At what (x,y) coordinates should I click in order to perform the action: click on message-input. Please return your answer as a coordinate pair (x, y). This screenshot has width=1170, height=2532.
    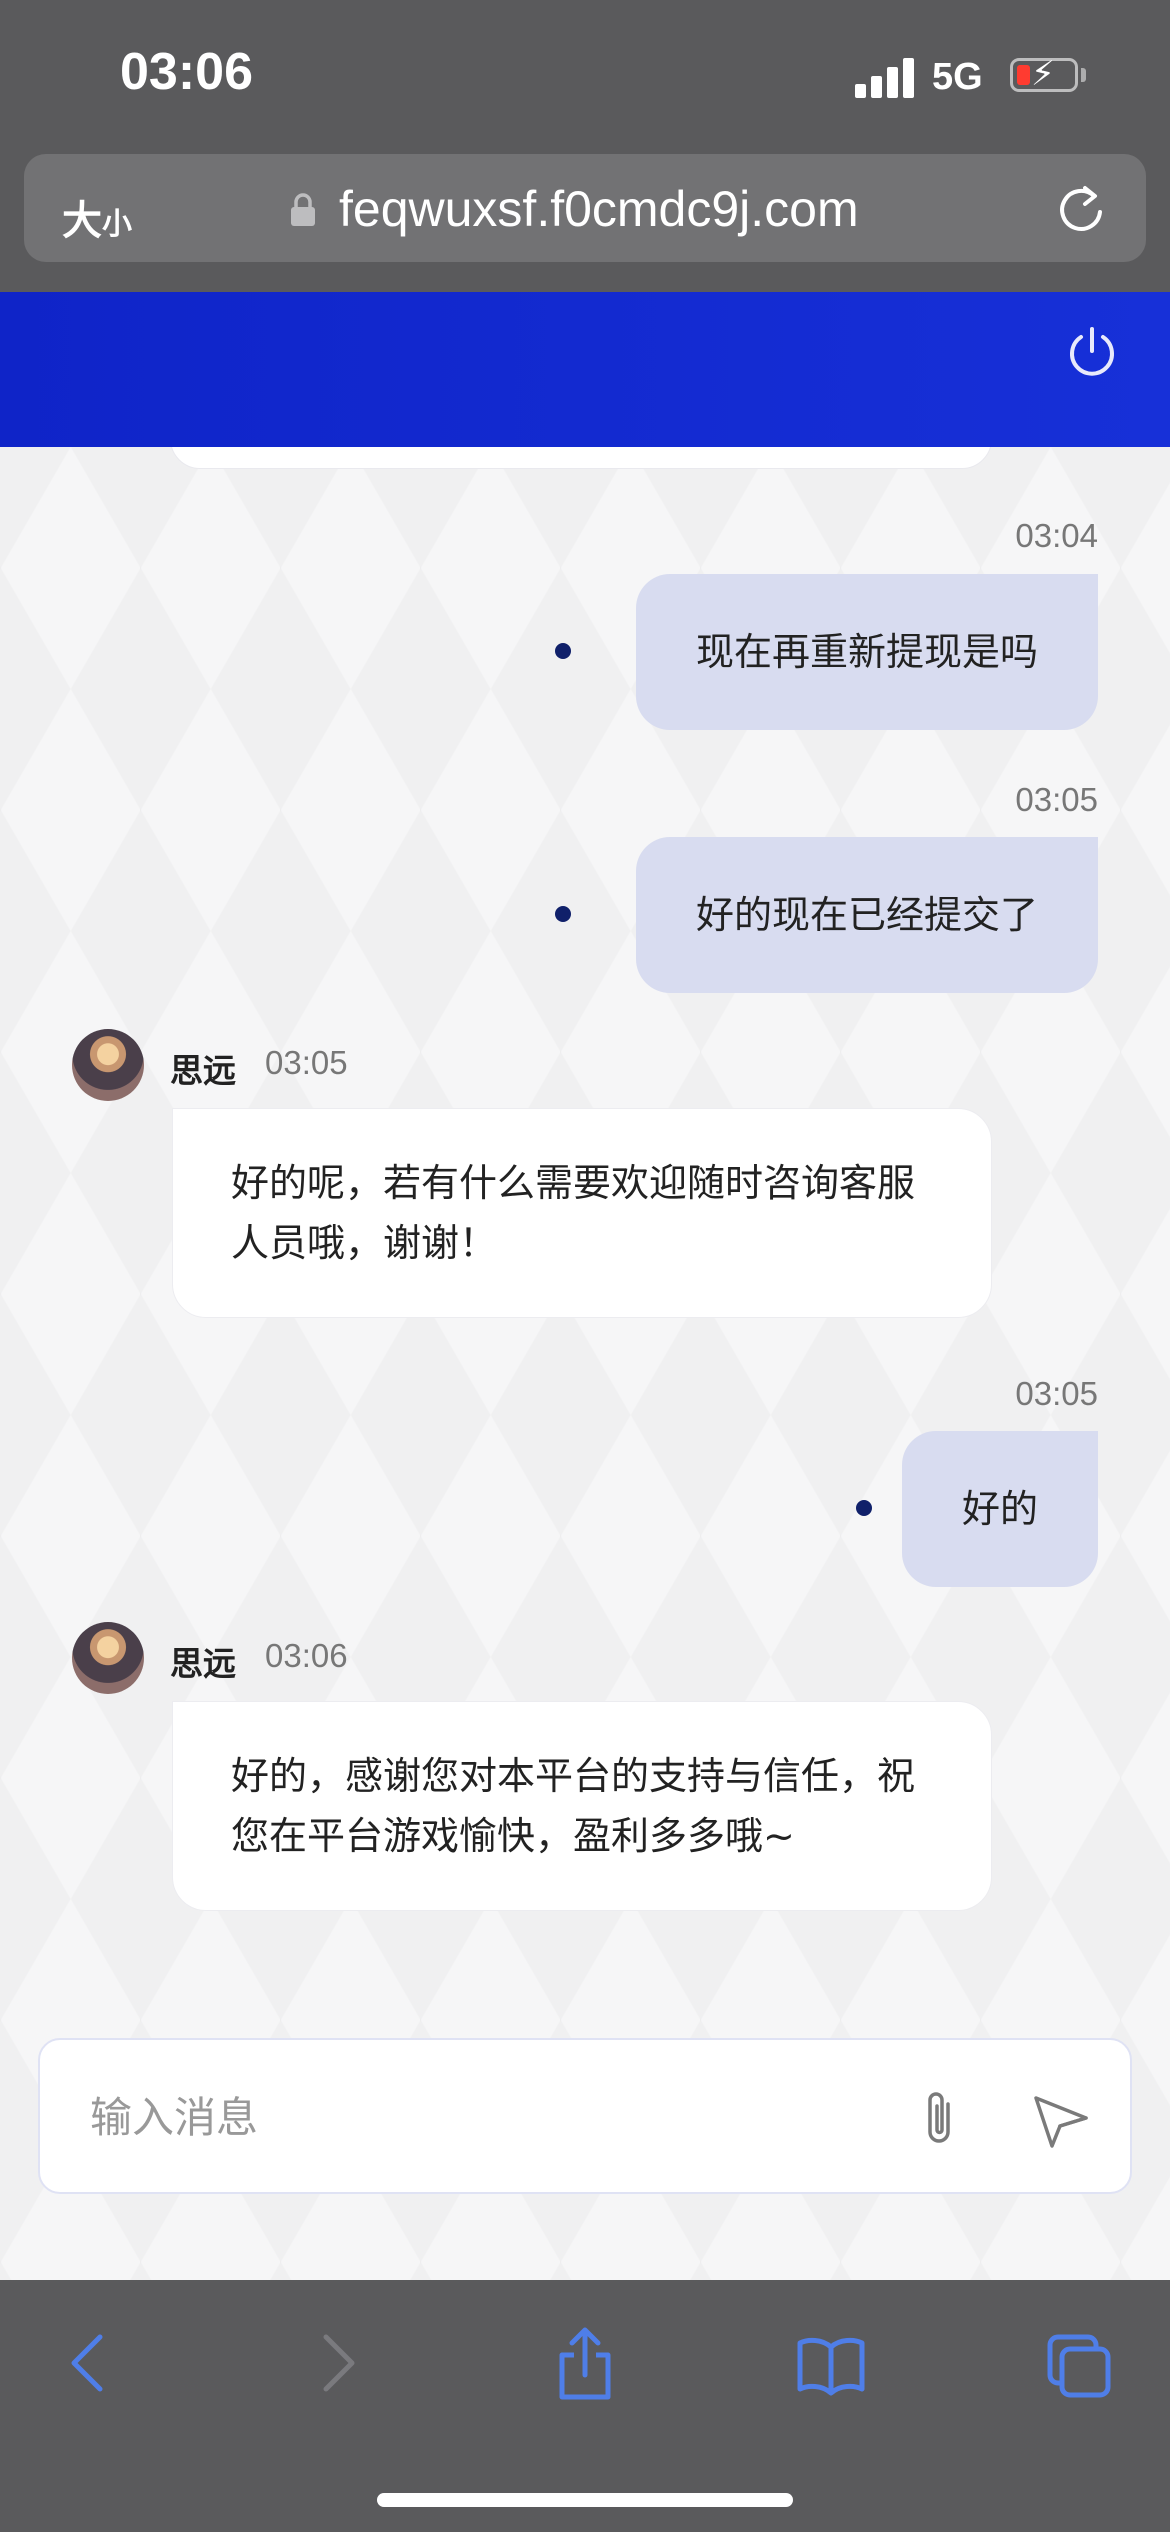
    Looking at the image, I should click on (470, 2117).